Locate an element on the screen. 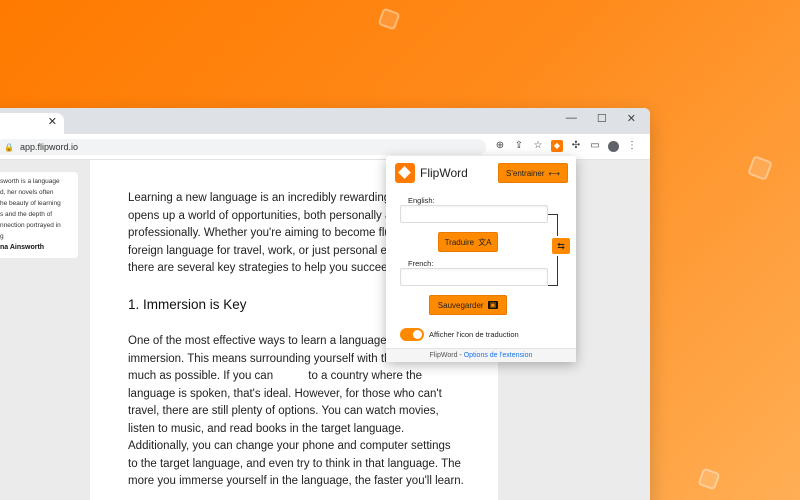 The image size is (800, 500). train-button: S'entrainer ⟷ is located at coordinates (533, 173).